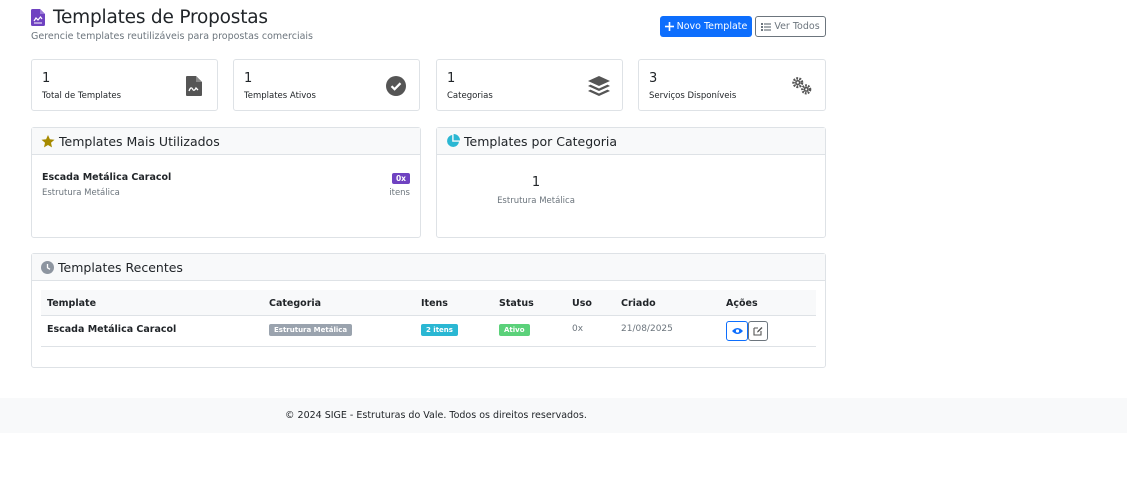 The height and width of the screenshot is (502, 1127). What do you see at coordinates (194, 86) in the screenshot?
I see `file-signature-icon` at bounding box center [194, 86].